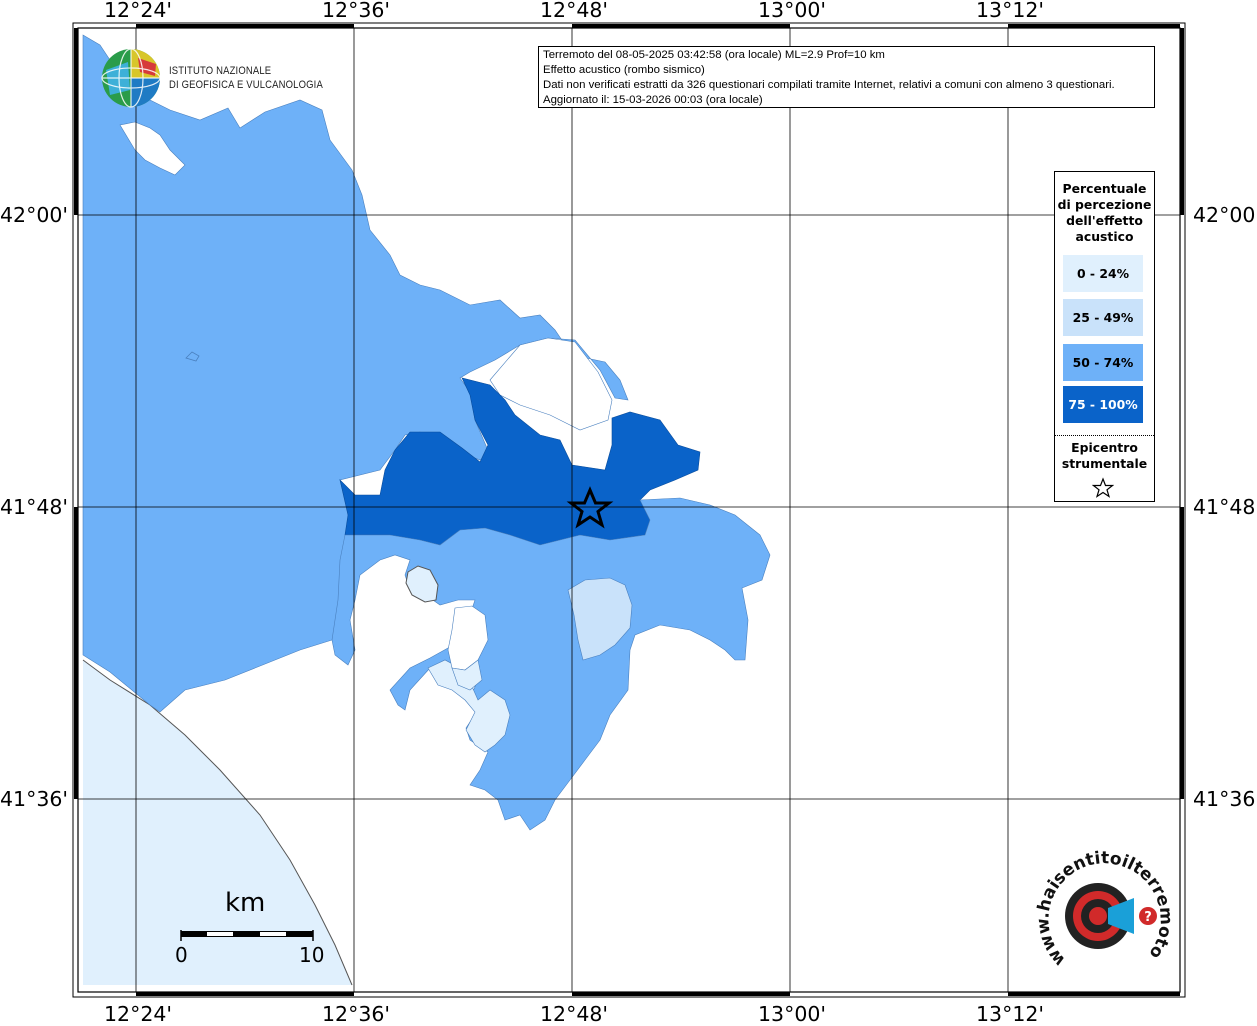 Image resolution: width=1257 pixels, height=1026 pixels. What do you see at coordinates (1010, 1014) in the screenshot?
I see `lon-label-bottom-4: 13°12'` at bounding box center [1010, 1014].